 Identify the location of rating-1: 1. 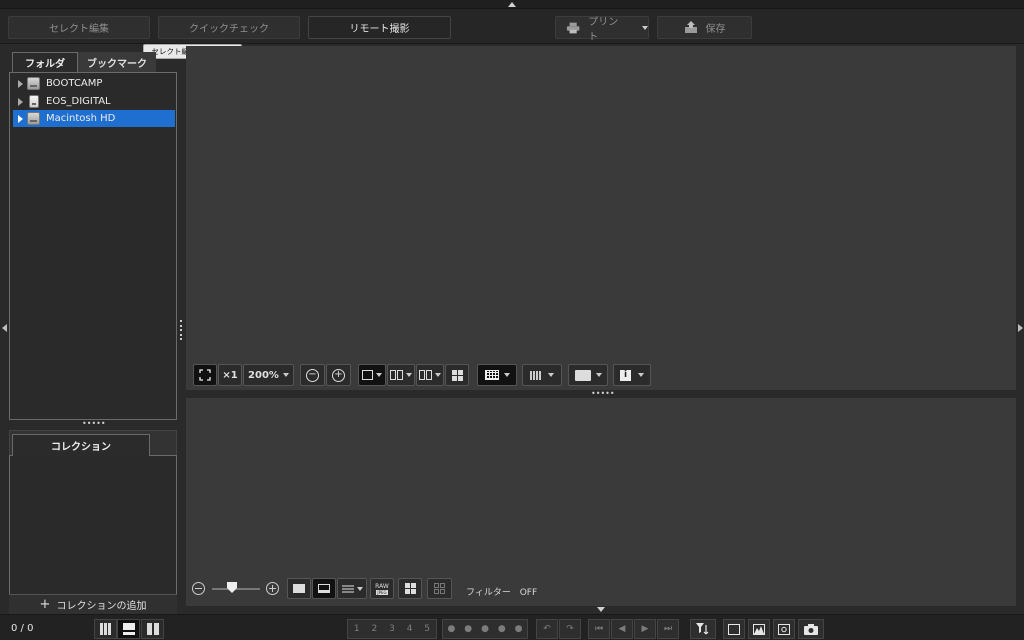
(357, 629).